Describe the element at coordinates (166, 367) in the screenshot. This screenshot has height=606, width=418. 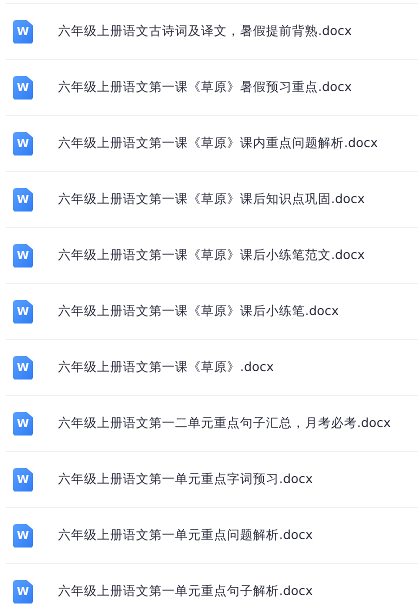
I see `file-name: 六年级上册语文第一课《草原》.docx` at that location.